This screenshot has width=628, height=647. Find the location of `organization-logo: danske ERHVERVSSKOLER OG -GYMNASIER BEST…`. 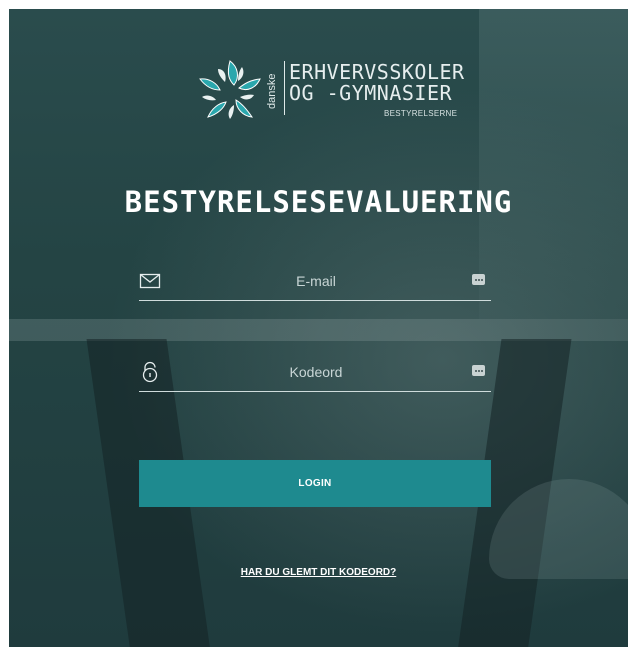

organization-logo: danske ERHVERVSSKOLER OG -GYMNASIER BEST… is located at coordinates (329, 90).